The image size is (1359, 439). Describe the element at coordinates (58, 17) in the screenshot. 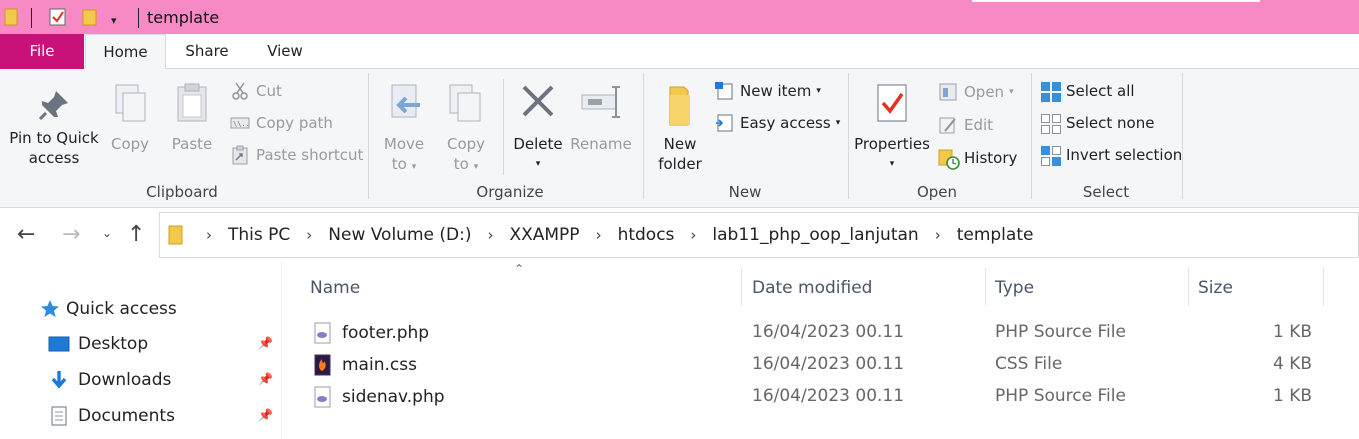

I see `properties-quick-icon` at that location.